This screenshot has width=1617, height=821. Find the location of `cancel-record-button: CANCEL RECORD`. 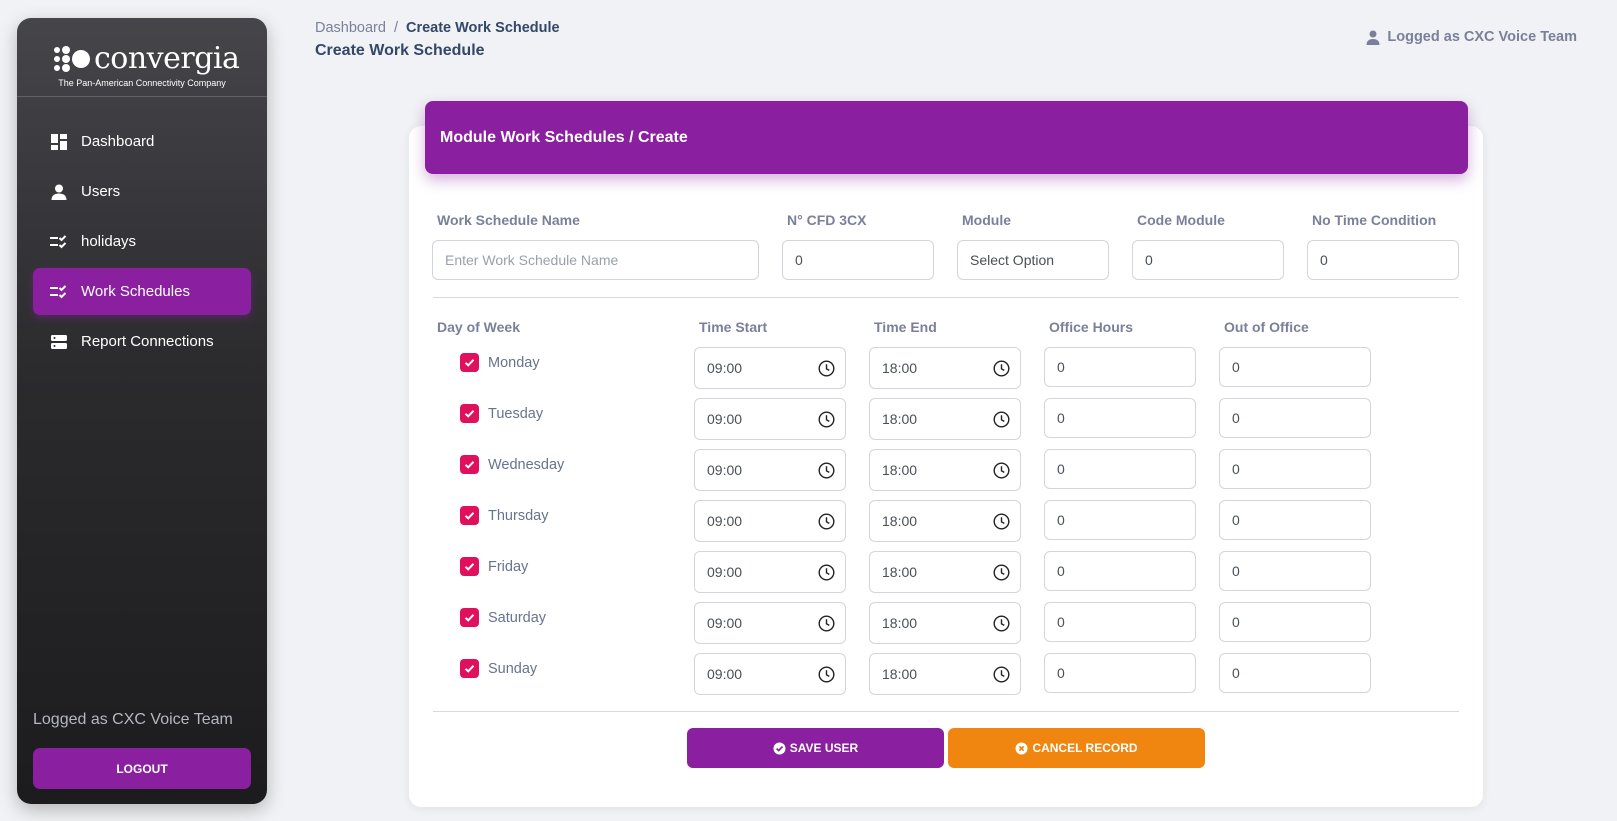

cancel-record-button: CANCEL RECORD is located at coordinates (1076, 748).